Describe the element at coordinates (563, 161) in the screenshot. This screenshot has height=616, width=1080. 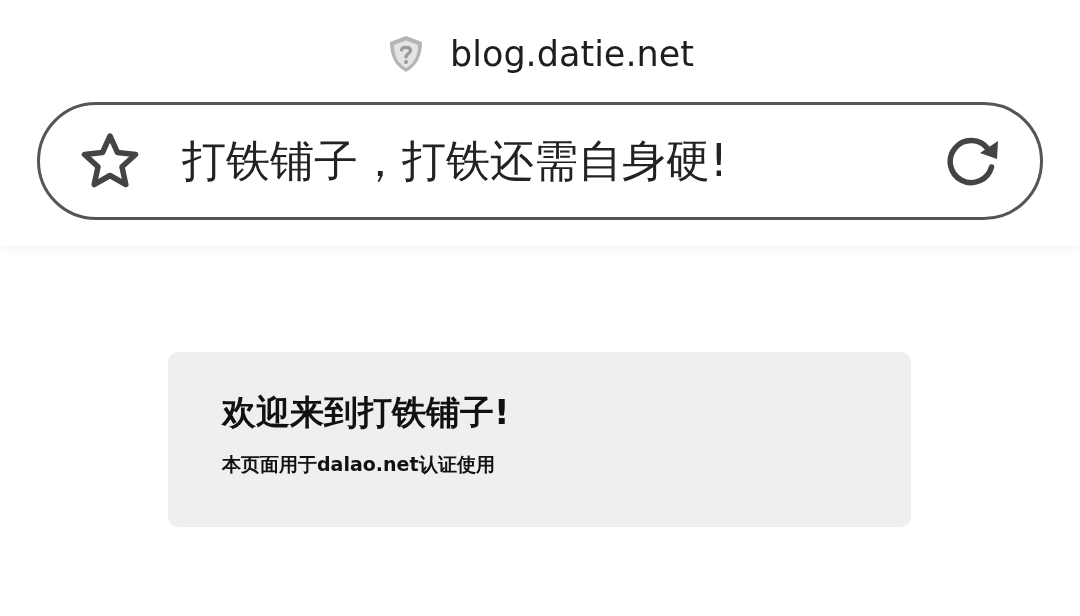
I see `page-title: 打铁铺子，打铁还需自身硬!` at that location.